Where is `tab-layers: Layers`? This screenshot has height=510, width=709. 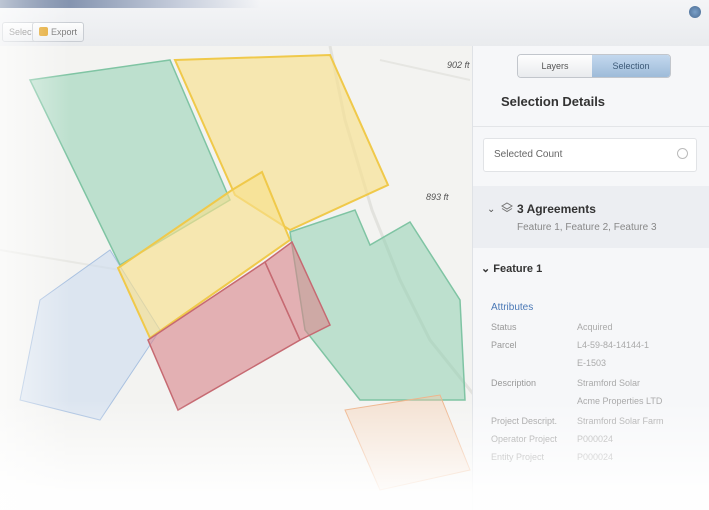 tab-layers: Layers is located at coordinates (555, 66).